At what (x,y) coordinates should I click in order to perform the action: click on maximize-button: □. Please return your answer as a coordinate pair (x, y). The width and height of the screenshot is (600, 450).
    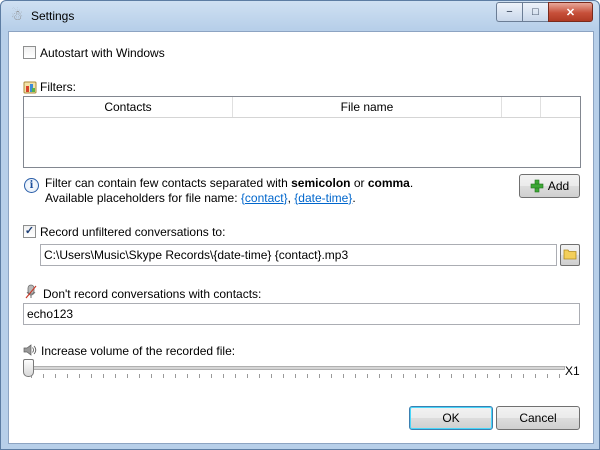
    Looking at the image, I should click on (535, 12).